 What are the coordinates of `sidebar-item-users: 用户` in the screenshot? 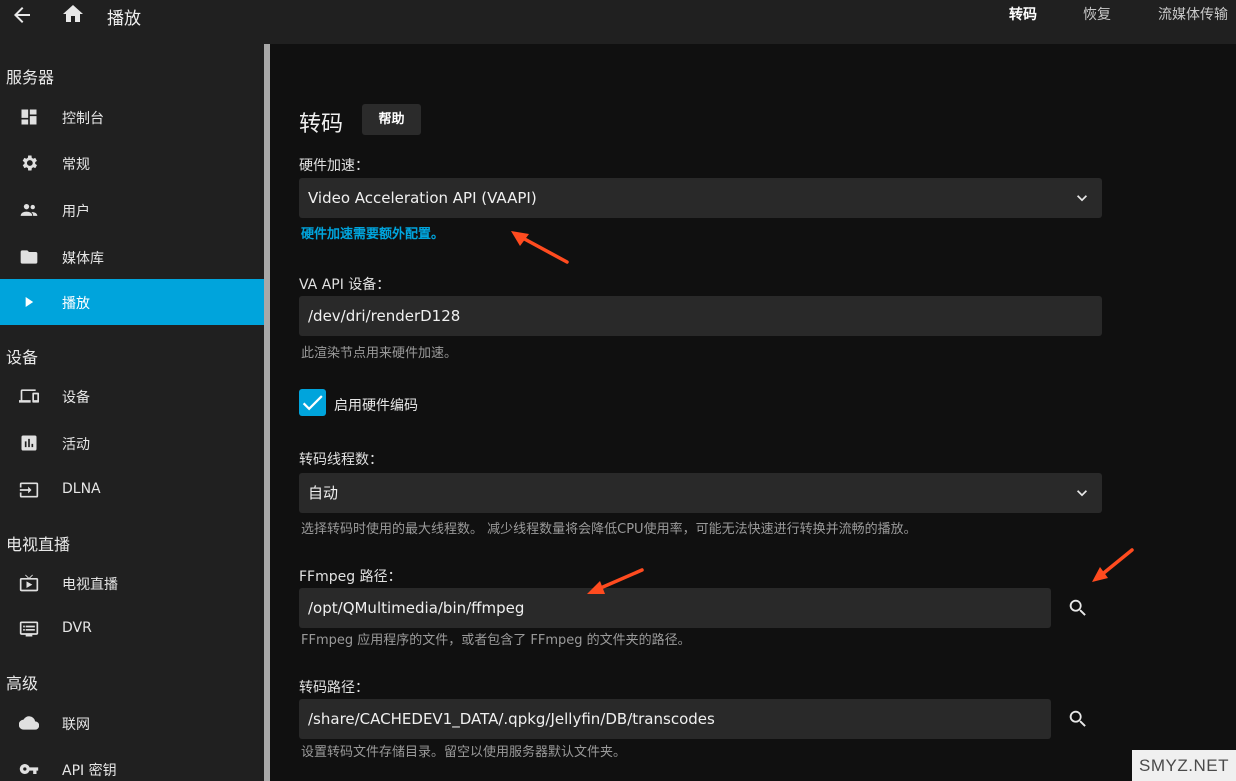 It's located at (132, 210).